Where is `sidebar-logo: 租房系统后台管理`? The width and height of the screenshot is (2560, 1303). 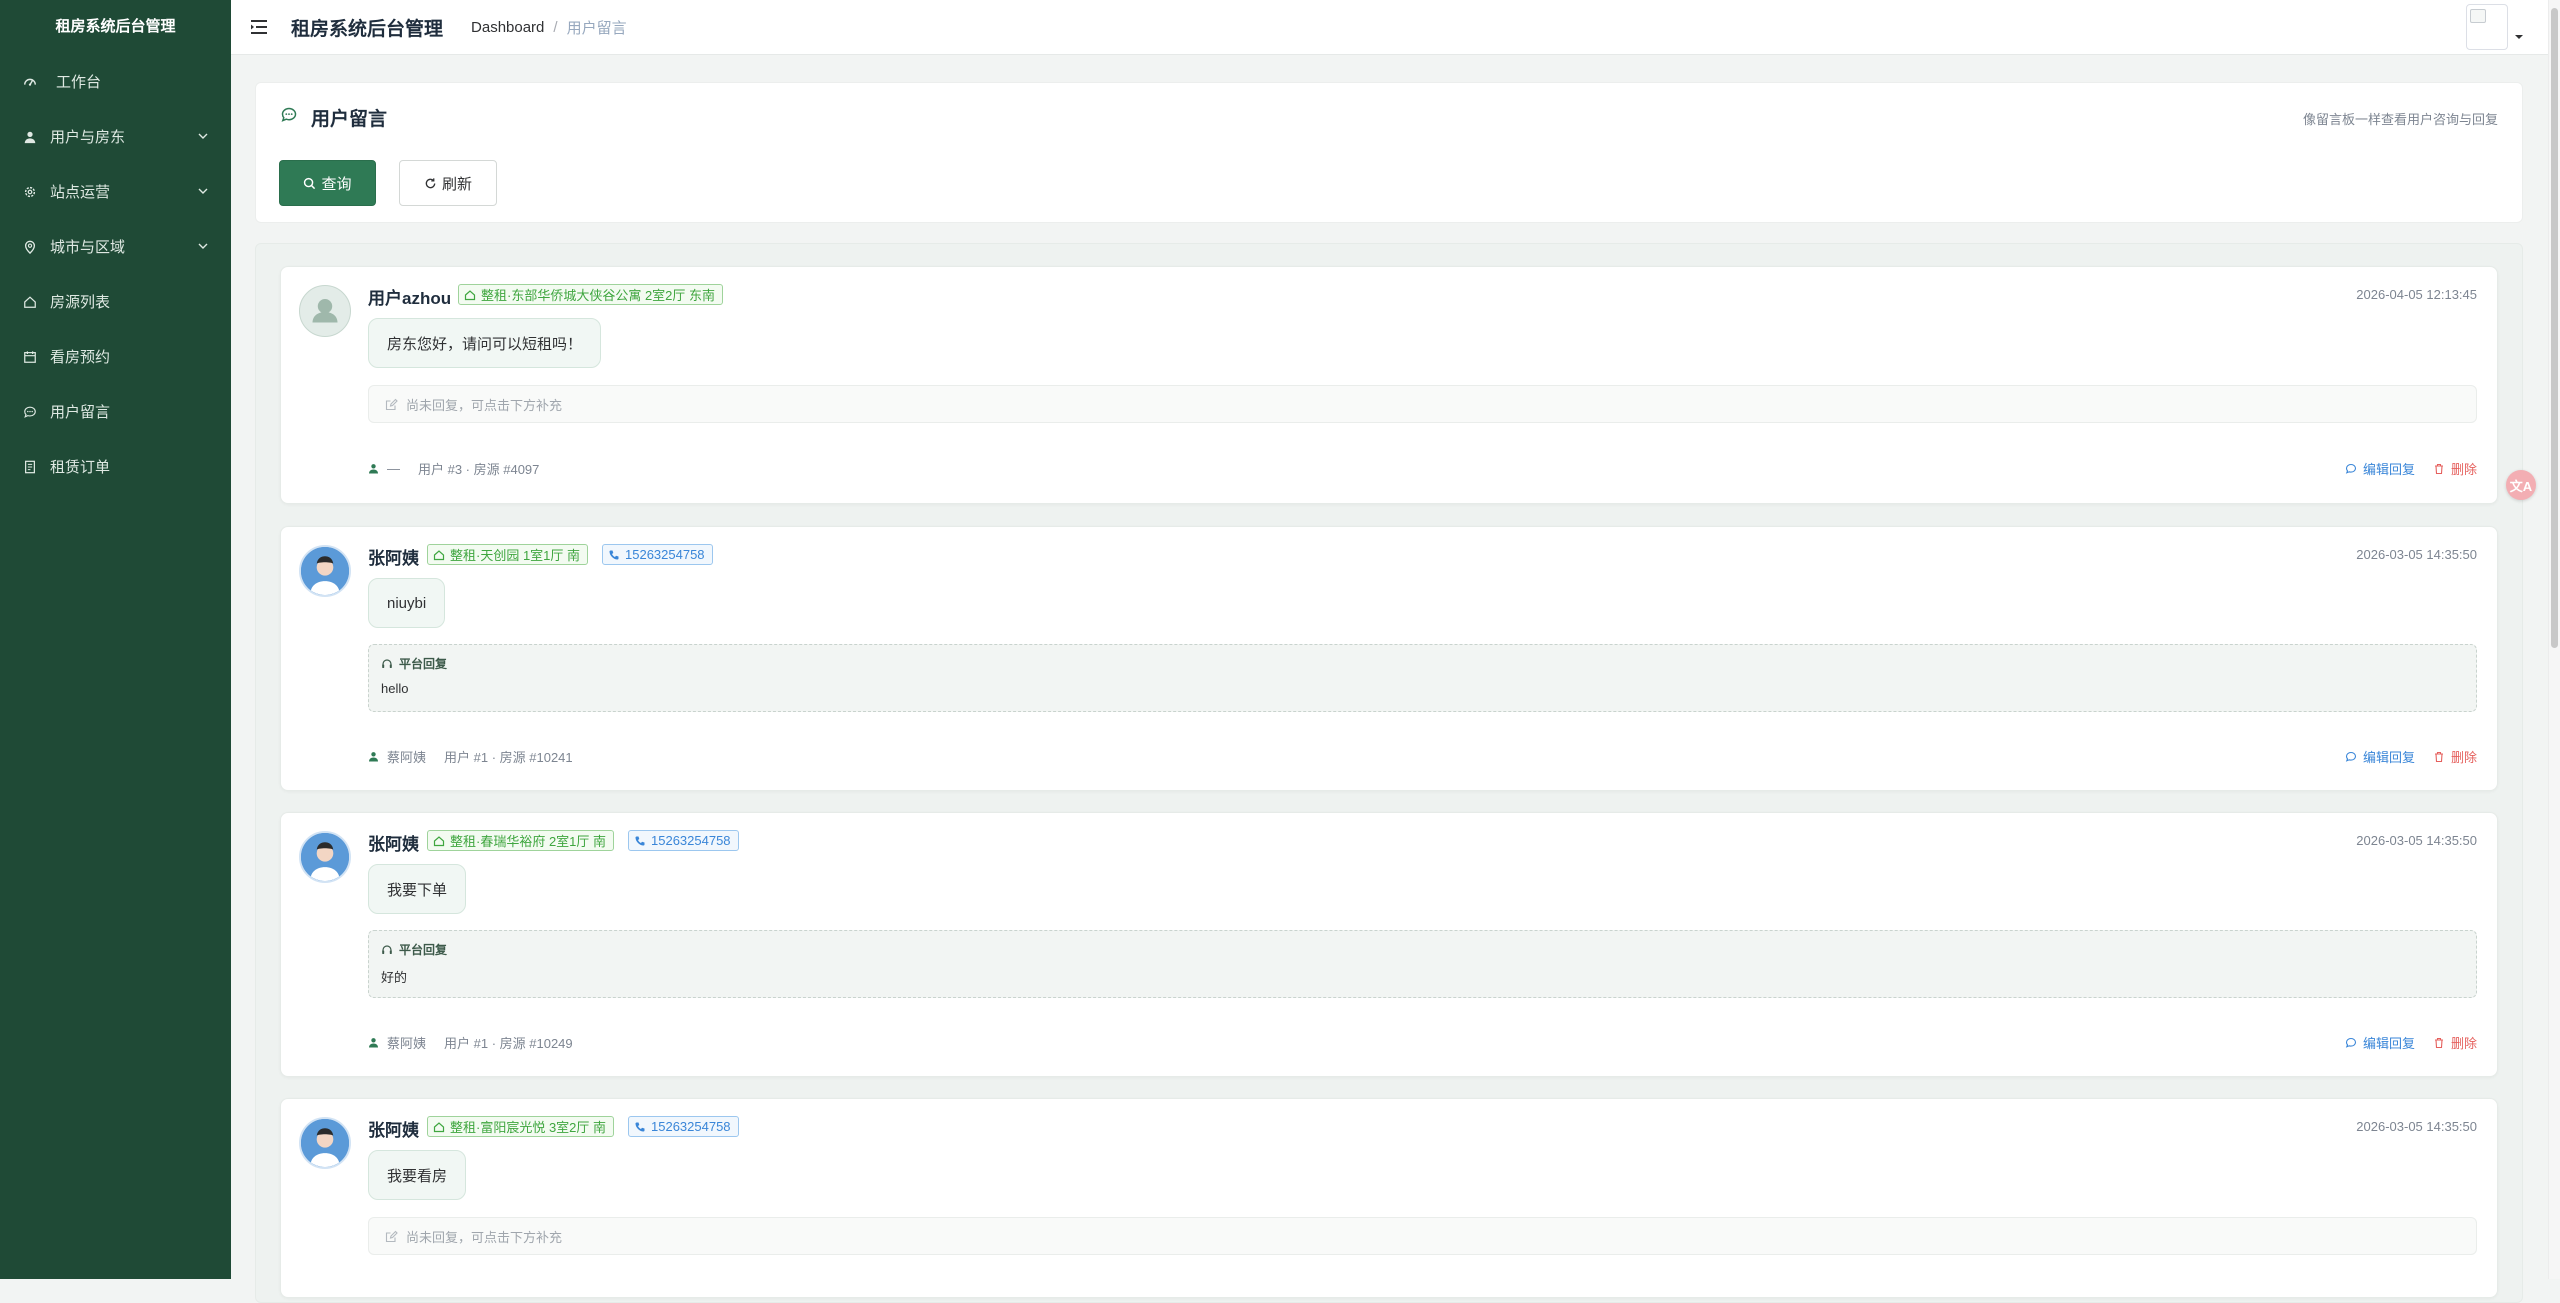
sidebar-logo: 租房系统后台管理 is located at coordinates (115, 26).